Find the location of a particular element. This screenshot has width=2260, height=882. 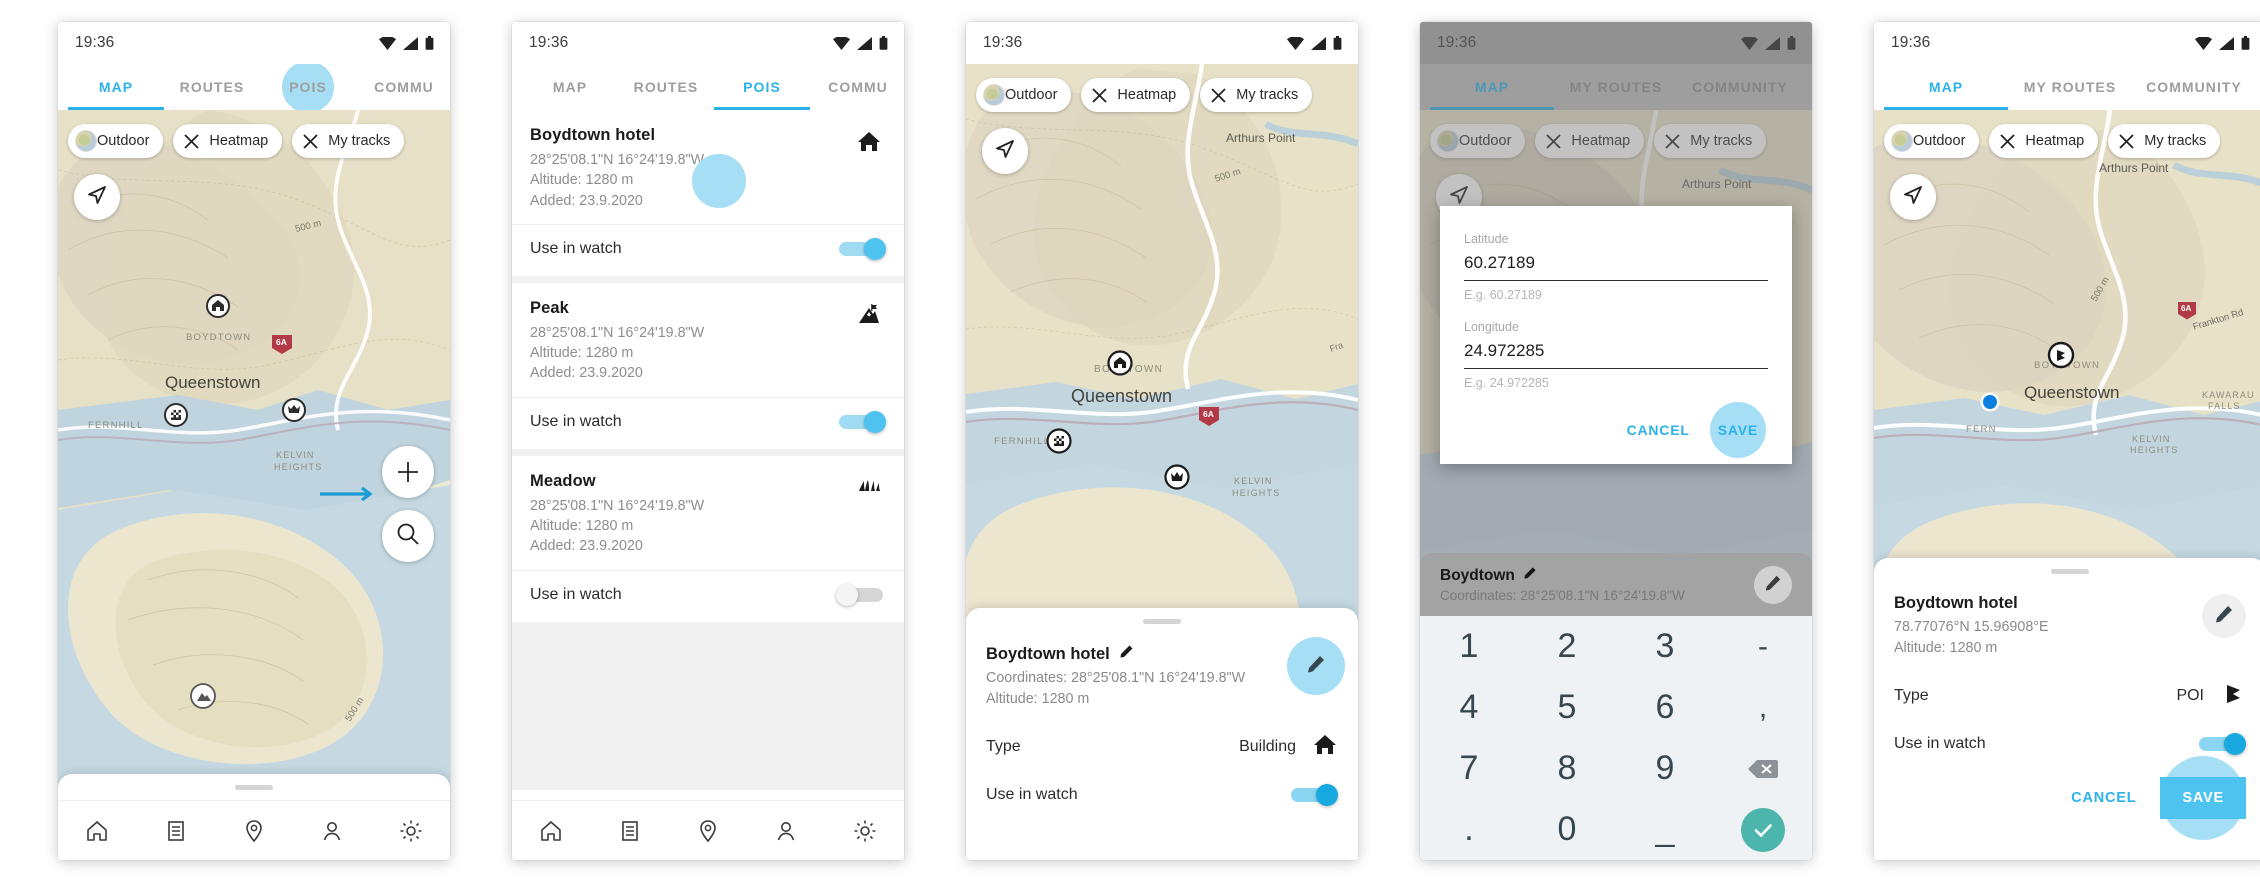

latitude-label: Latitude is located at coordinates (1486, 239).